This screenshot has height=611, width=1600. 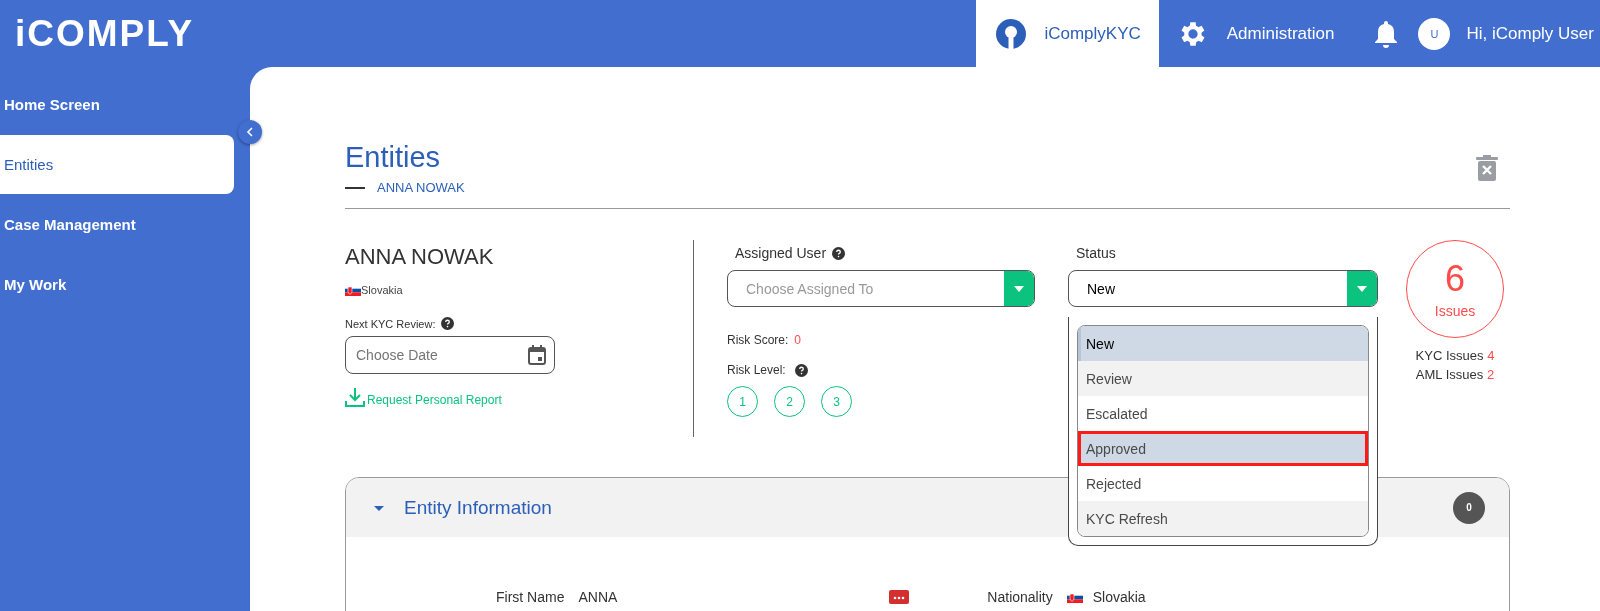 What do you see at coordinates (420, 257) in the screenshot?
I see `entity-name: ANNA NOWAK` at bounding box center [420, 257].